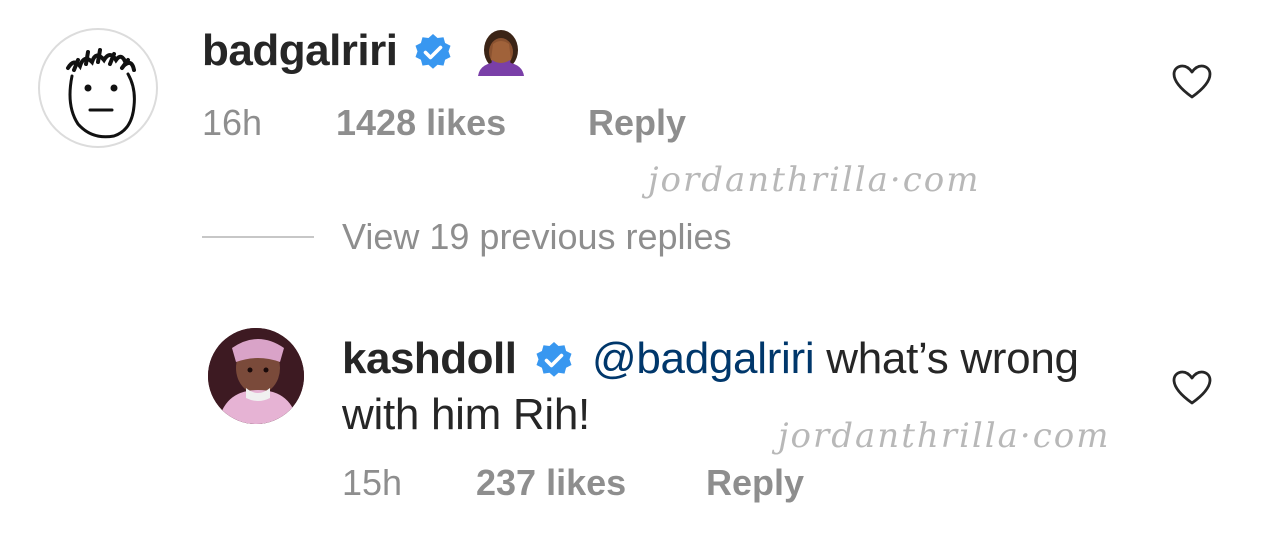 This screenshot has height=551, width=1284. Describe the element at coordinates (637, 123) in the screenshot. I see `comment-reply-button: Reply` at that location.